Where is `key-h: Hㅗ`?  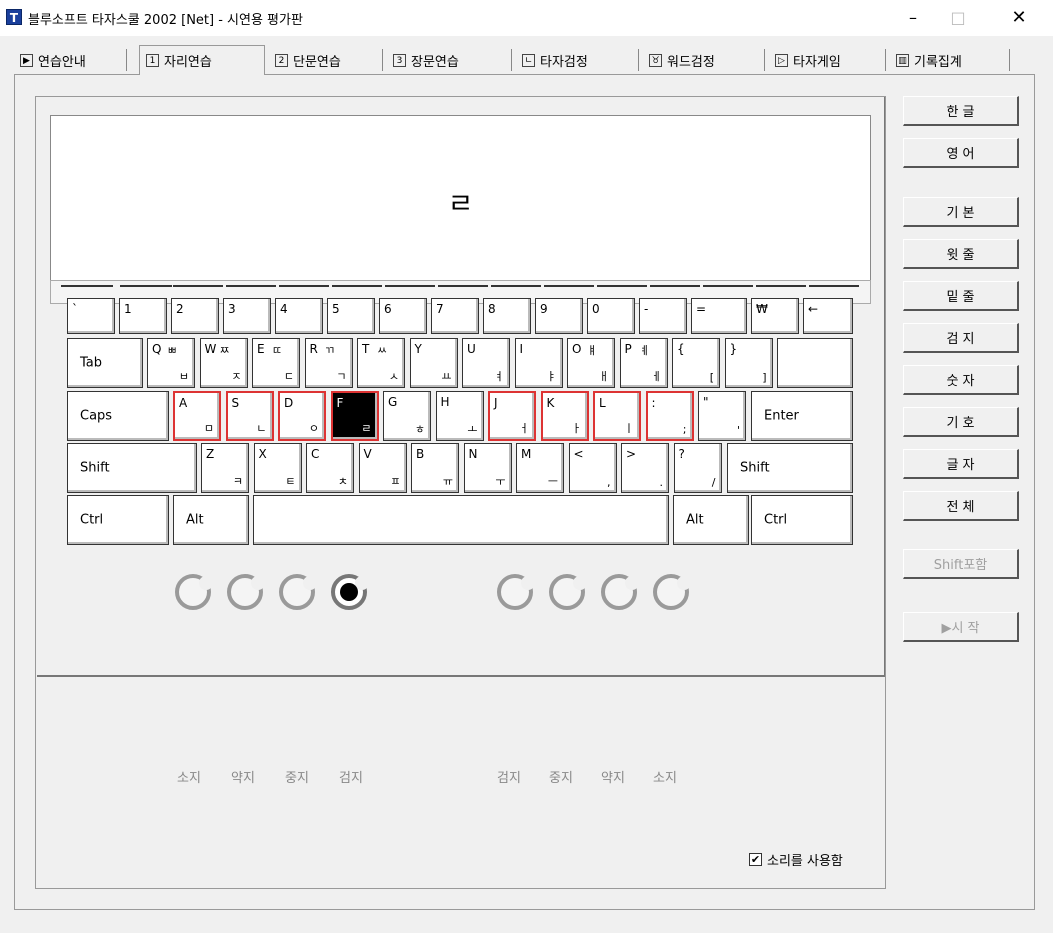
key-h: Hㅗ is located at coordinates (459, 416).